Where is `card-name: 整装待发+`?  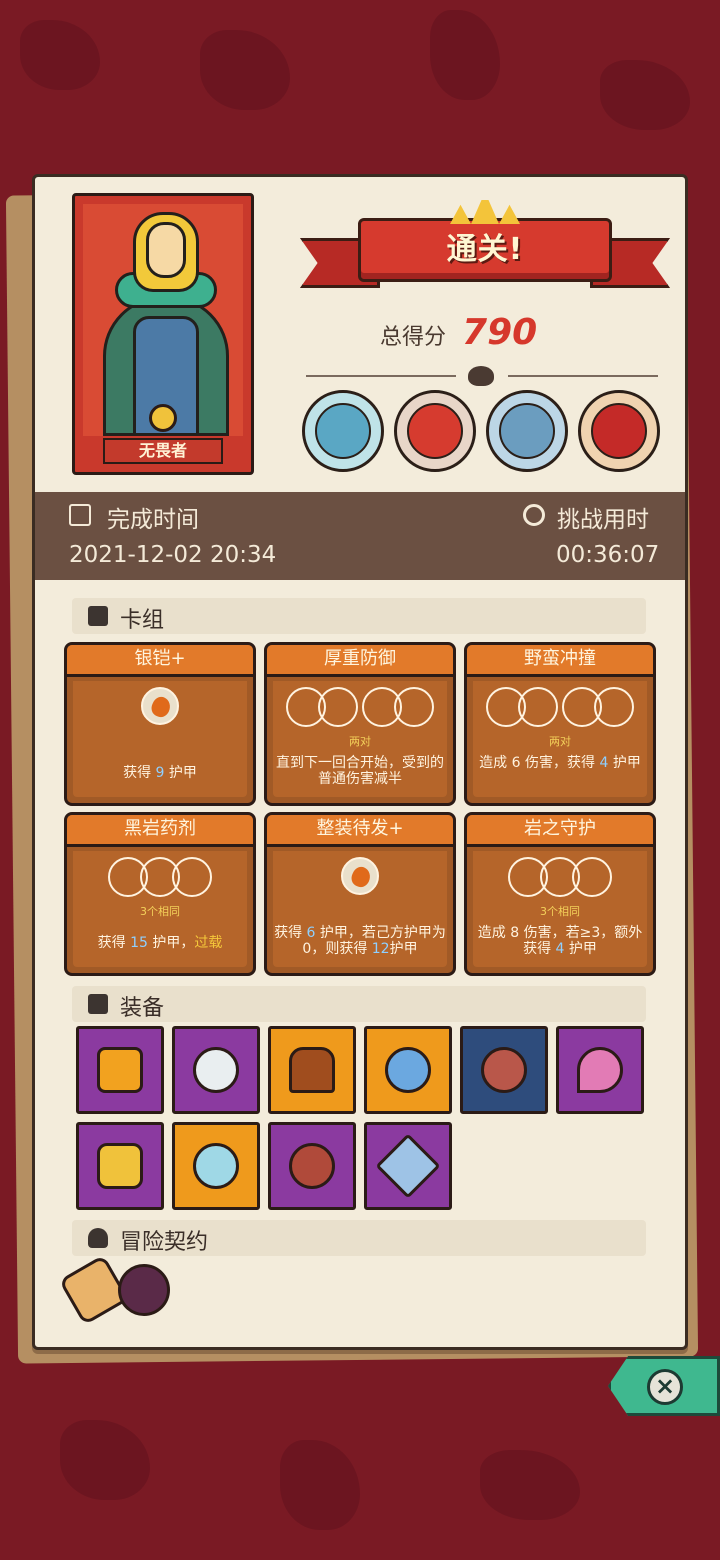 card-name: 整装待发+ is located at coordinates (360, 831).